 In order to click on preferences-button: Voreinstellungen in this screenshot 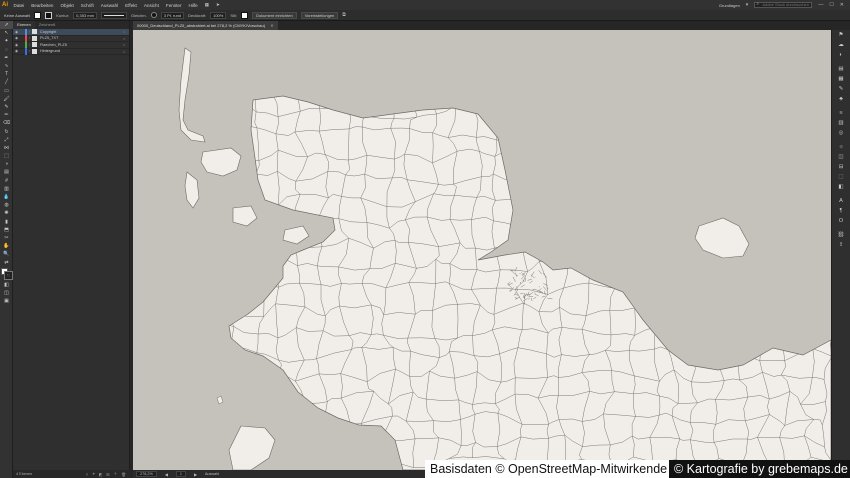, I will do `click(319, 15)`.